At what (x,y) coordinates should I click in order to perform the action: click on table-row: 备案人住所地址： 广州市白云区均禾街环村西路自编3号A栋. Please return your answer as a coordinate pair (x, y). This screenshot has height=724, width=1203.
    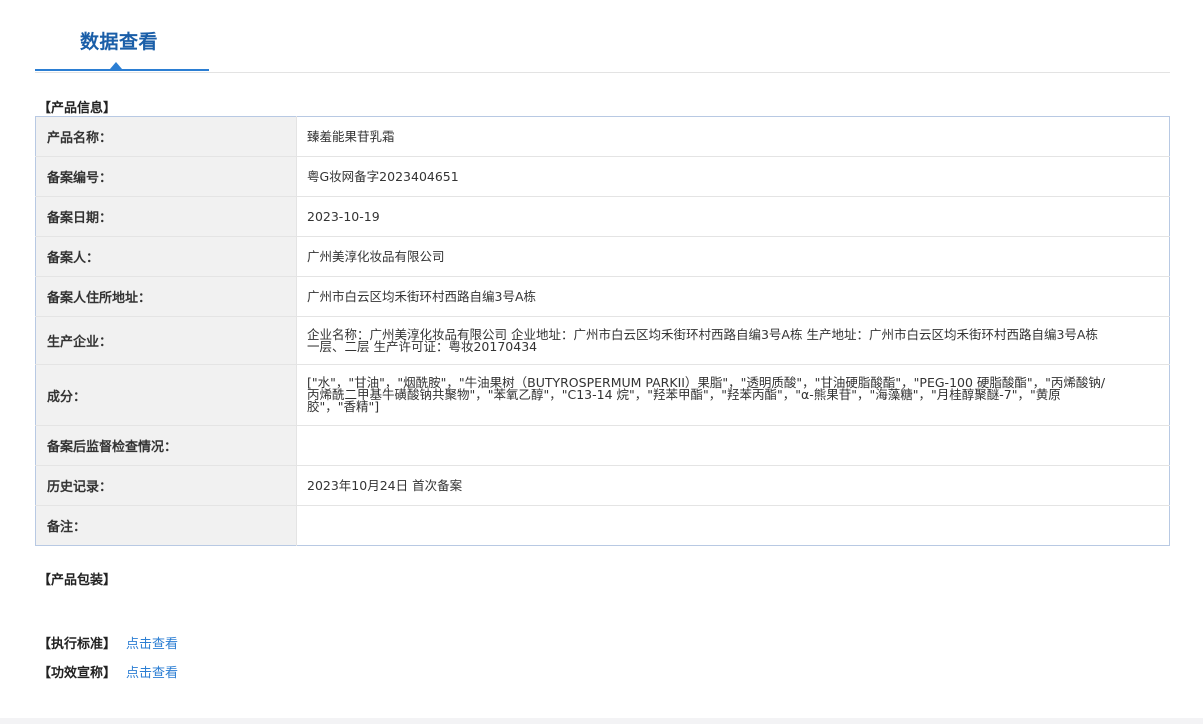
    Looking at the image, I should click on (602, 296).